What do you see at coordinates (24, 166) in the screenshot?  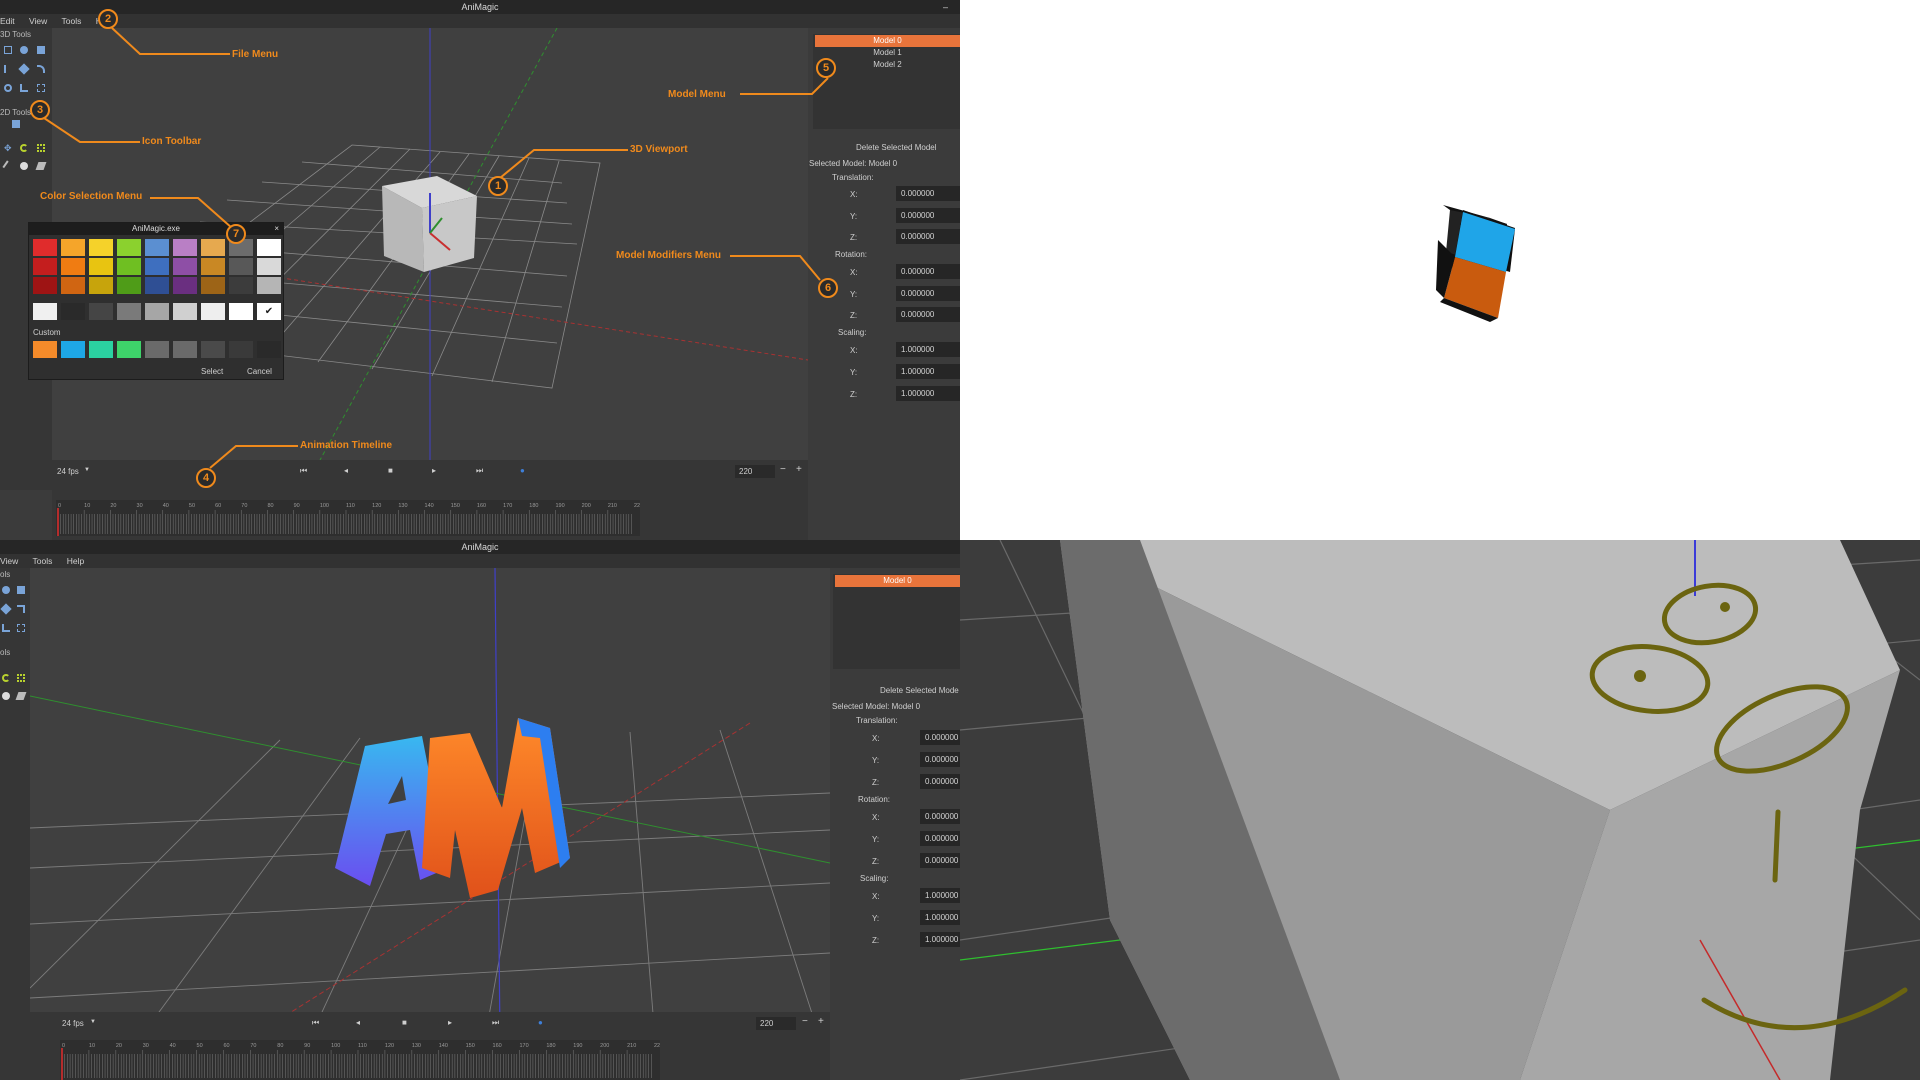 I see `fill-icon` at bounding box center [24, 166].